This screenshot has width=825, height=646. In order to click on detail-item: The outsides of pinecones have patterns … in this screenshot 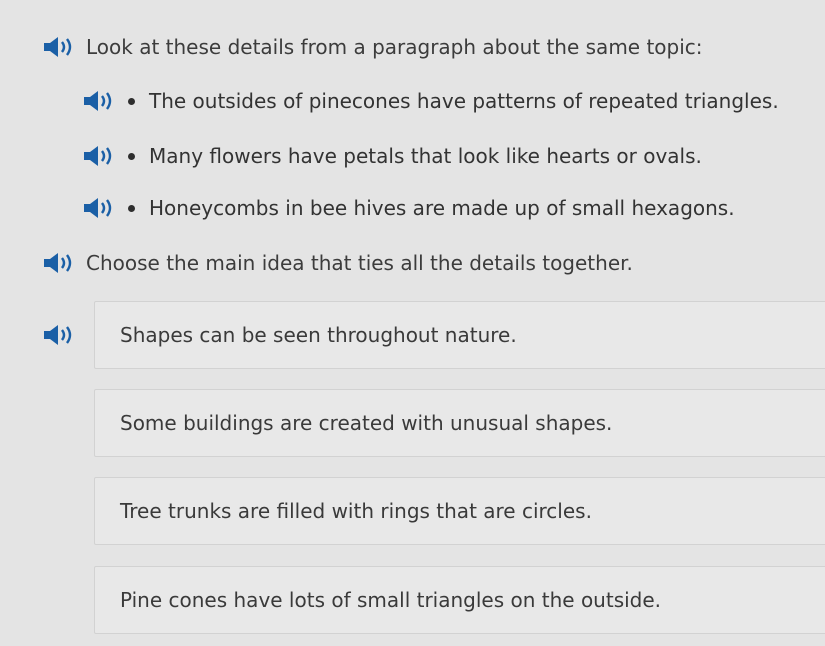, I will do `click(430, 101)`.